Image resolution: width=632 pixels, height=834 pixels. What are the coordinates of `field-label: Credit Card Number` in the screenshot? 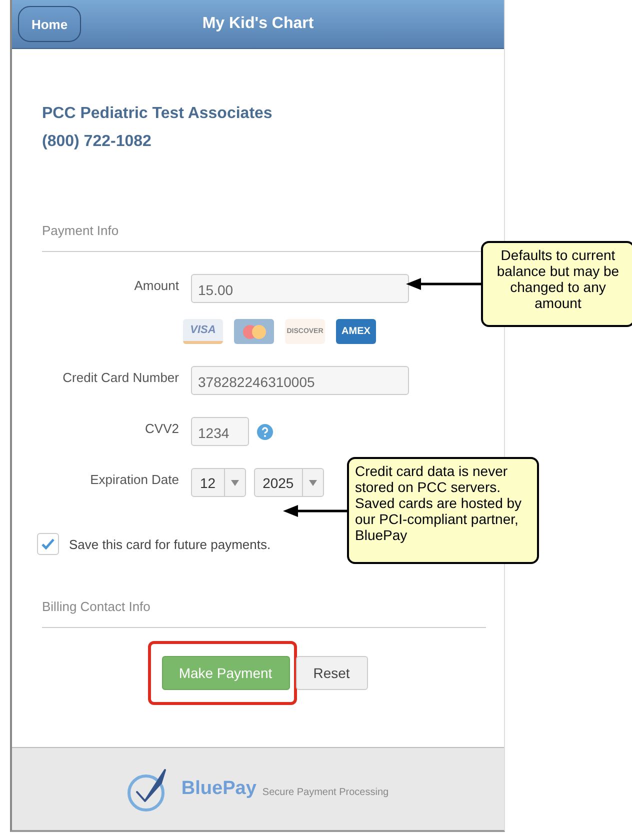 It's located at (120, 377).